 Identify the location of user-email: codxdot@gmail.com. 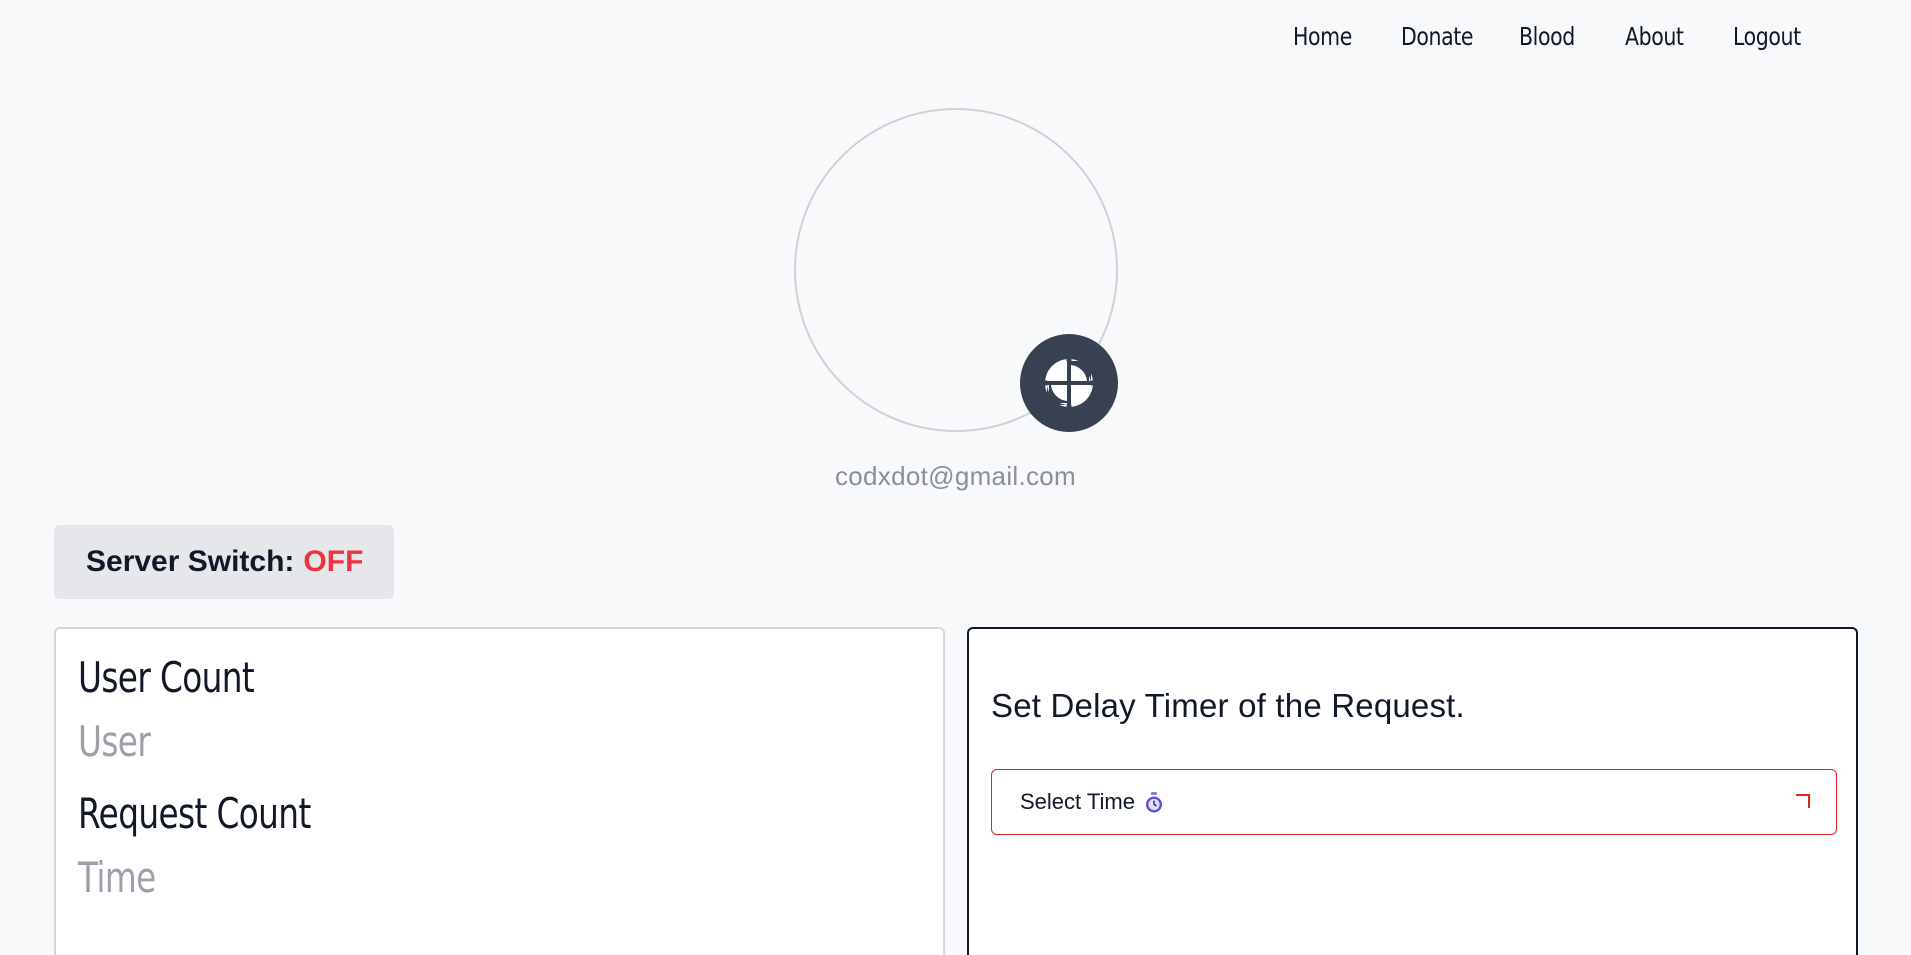
(955, 476).